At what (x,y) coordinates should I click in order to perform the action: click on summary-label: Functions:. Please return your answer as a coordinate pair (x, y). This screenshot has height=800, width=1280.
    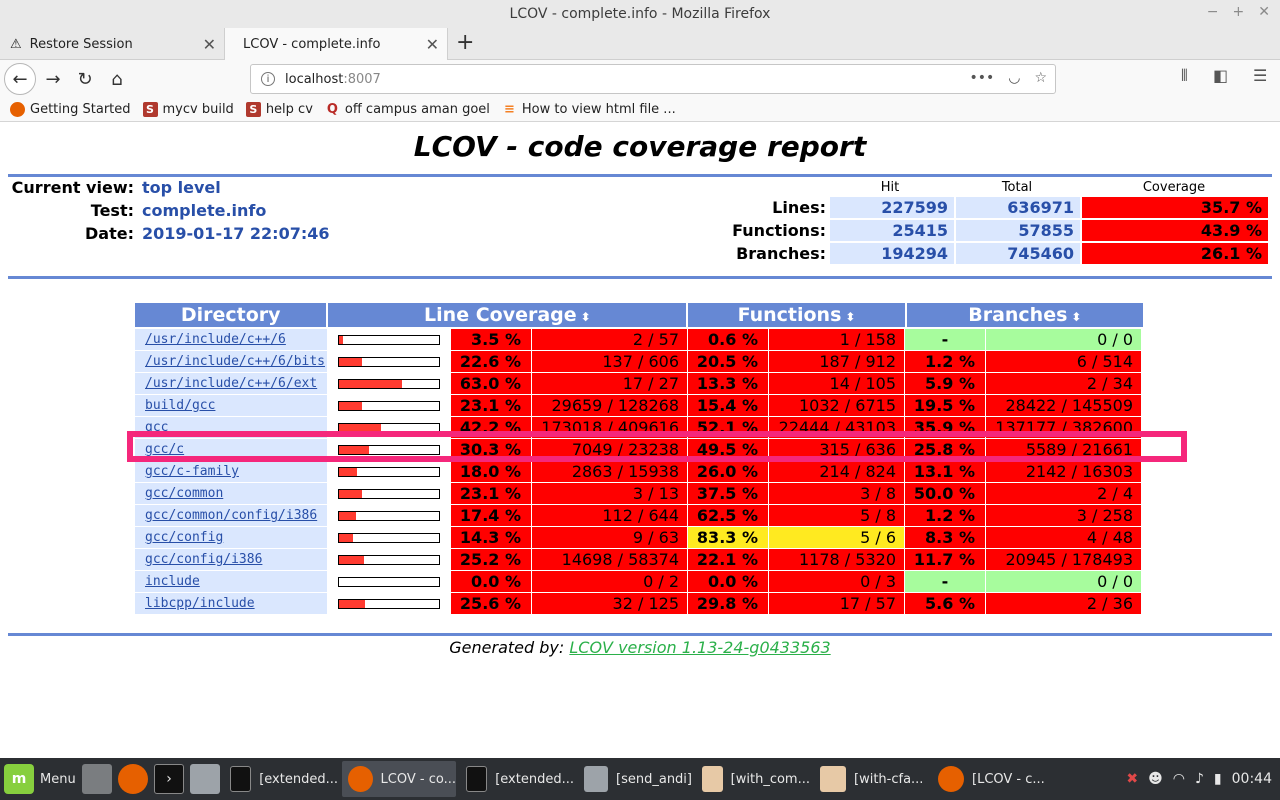
    Looking at the image, I should click on (779, 230).